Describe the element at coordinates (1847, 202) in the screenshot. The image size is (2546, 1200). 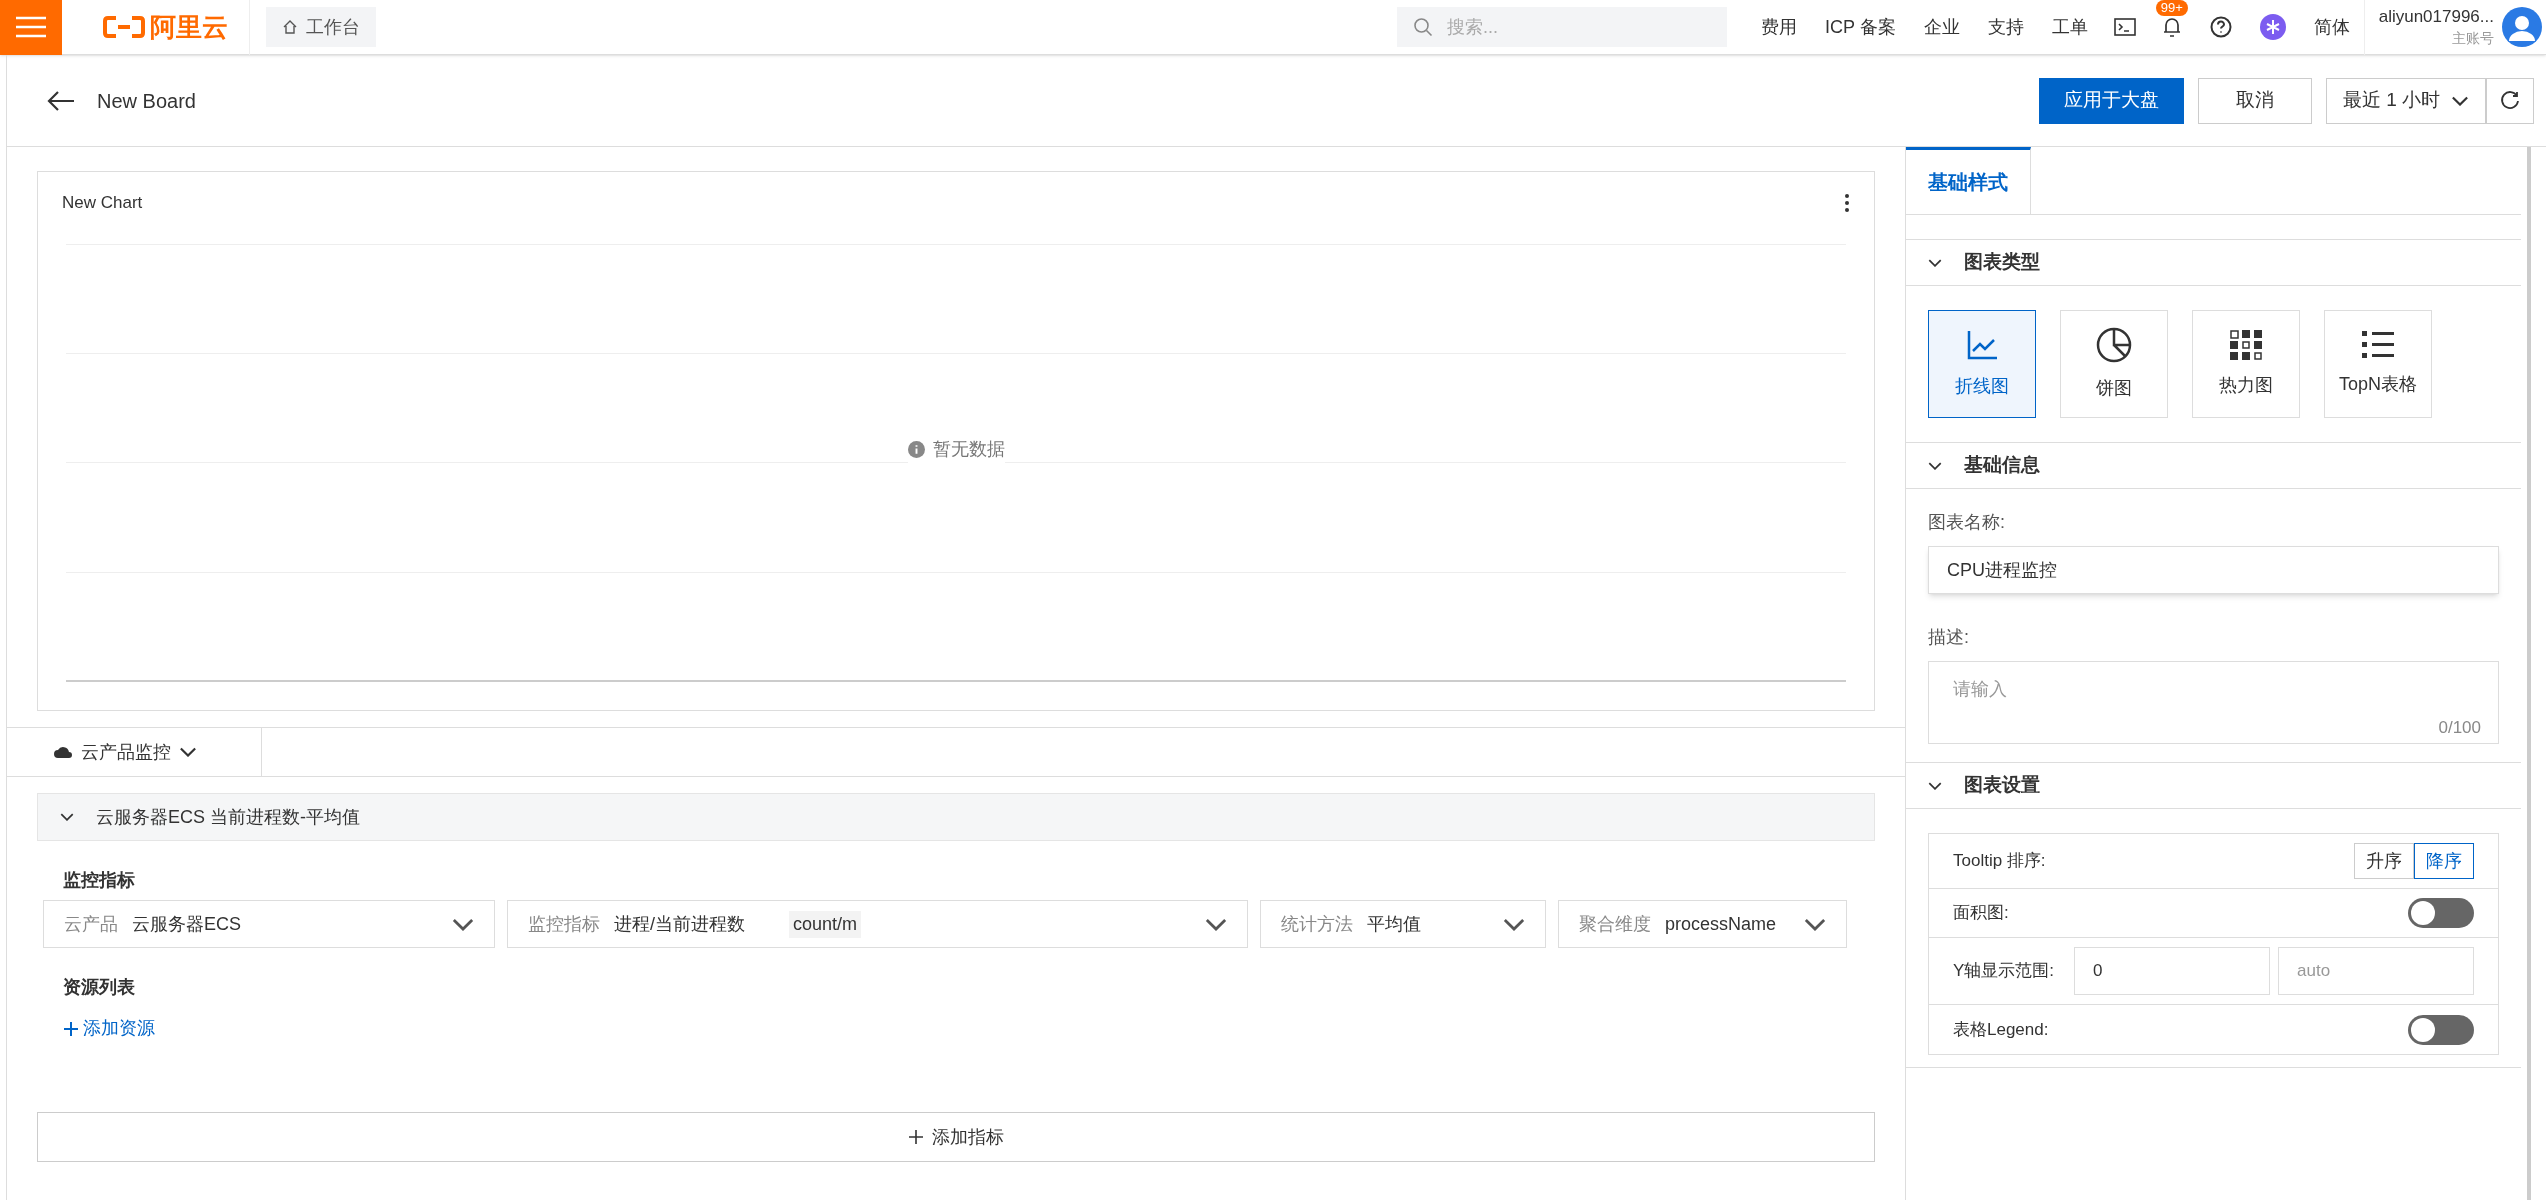
I see `more-icon` at that location.